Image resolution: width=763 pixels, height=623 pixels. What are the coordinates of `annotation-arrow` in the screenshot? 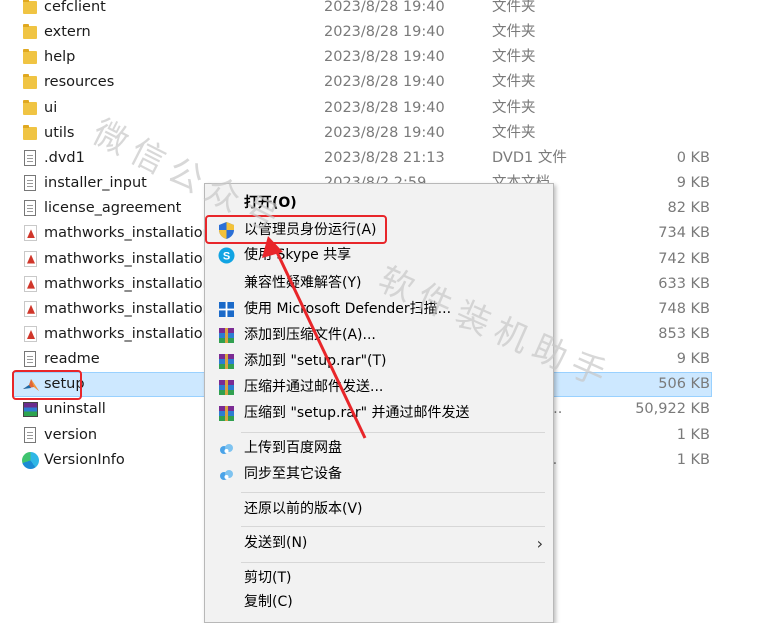 It's located at (314, 337).